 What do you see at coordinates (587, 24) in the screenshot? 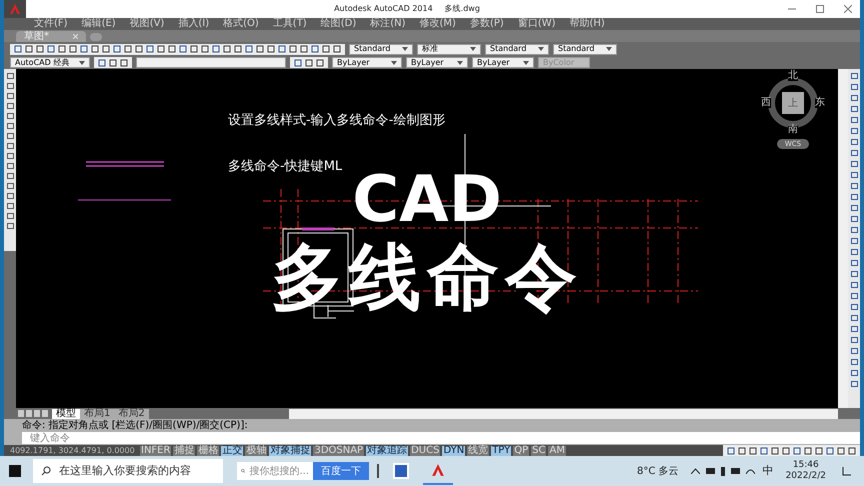
I see `menu-item: 帮助(H)` at bounding box center [587, 24].